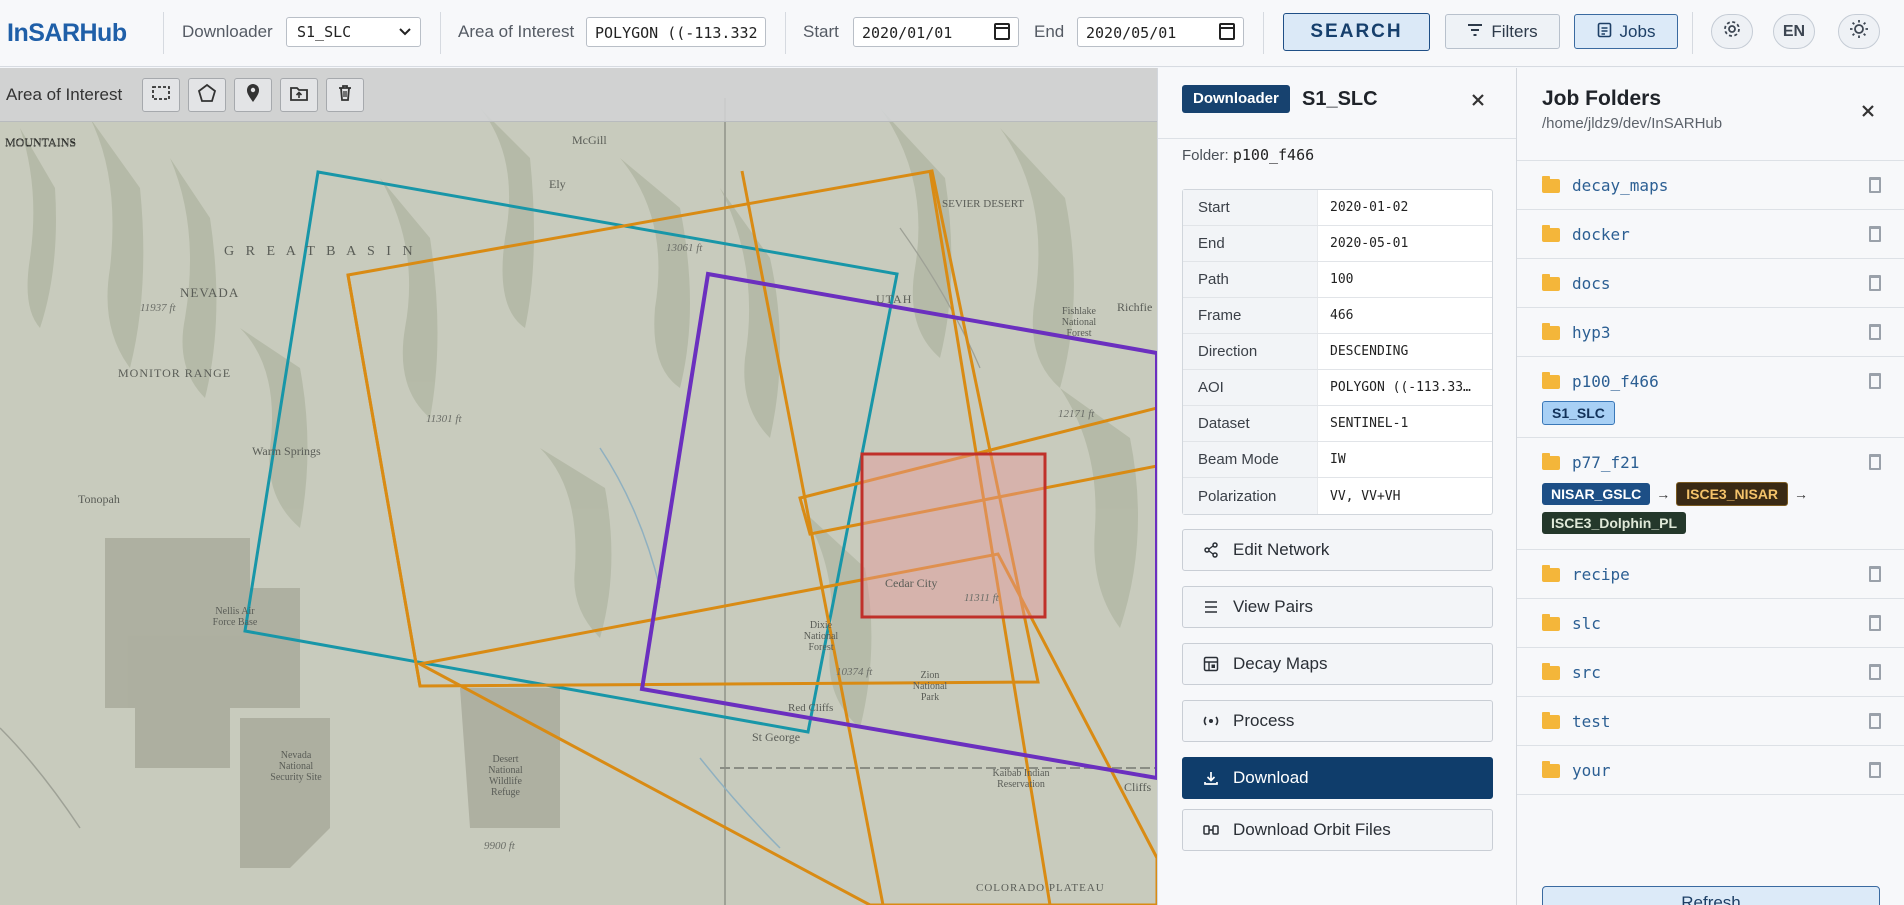 The image size is (1904, 905). Describe the element at coordinates (1794, 31) in the screenshot. I see `language-button: EN` at that location.